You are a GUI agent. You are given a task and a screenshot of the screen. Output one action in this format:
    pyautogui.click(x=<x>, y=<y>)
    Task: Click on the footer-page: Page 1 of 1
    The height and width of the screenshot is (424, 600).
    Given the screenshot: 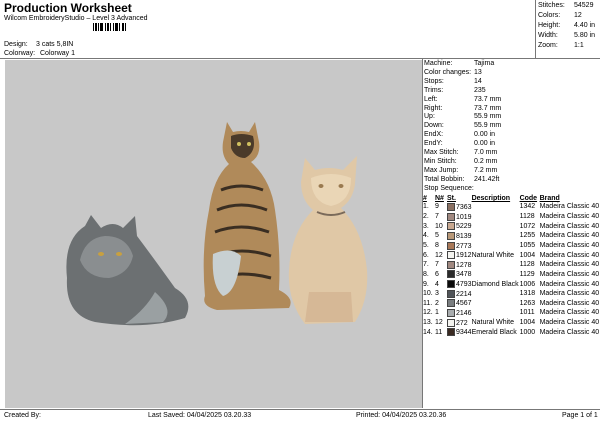 What is the action you would take?
    pyautogui.click(x=580, y=415)
    